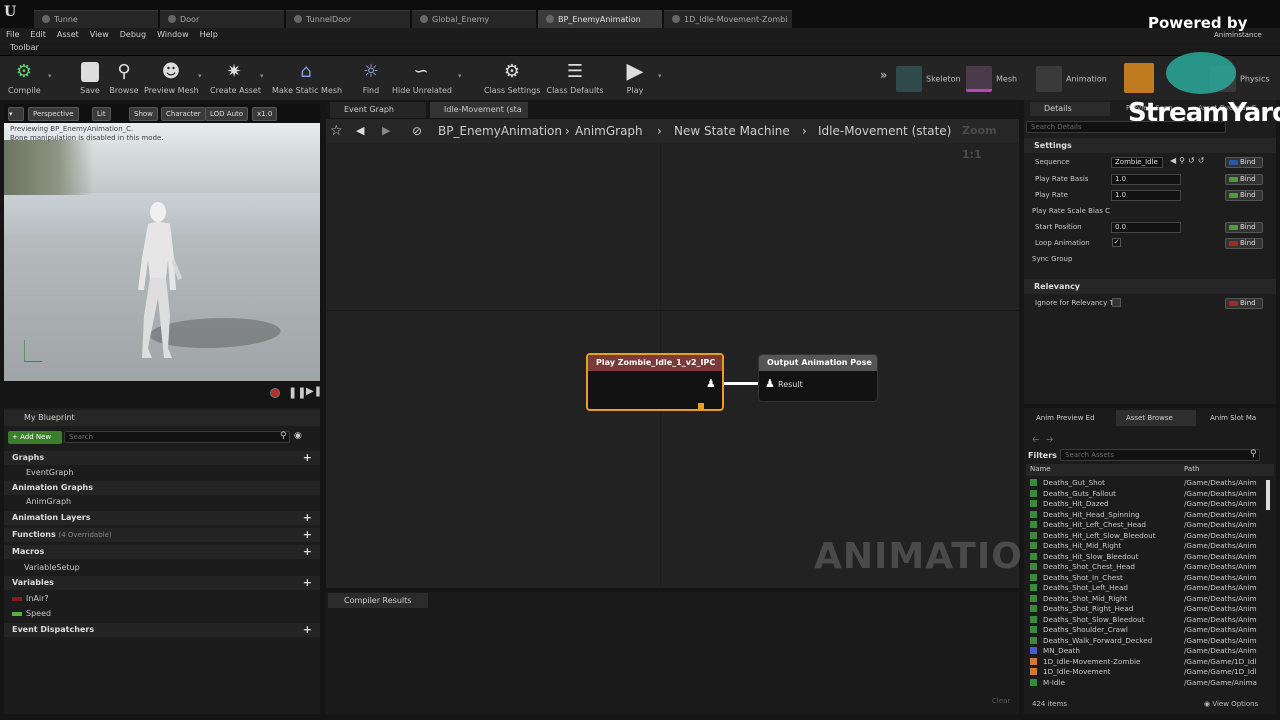  What do you see at coordinates (1150, 259) in the screenshot?
I see `sync-group-row: Sync Group` at bounding box center [1150, 259].